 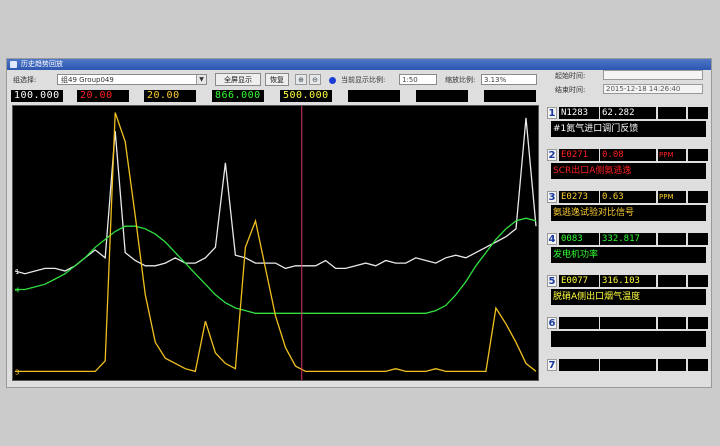 What do you see at coordinates (13, 64) in the screenshot?
I see `app-icon` at bounding box center [13, 64].